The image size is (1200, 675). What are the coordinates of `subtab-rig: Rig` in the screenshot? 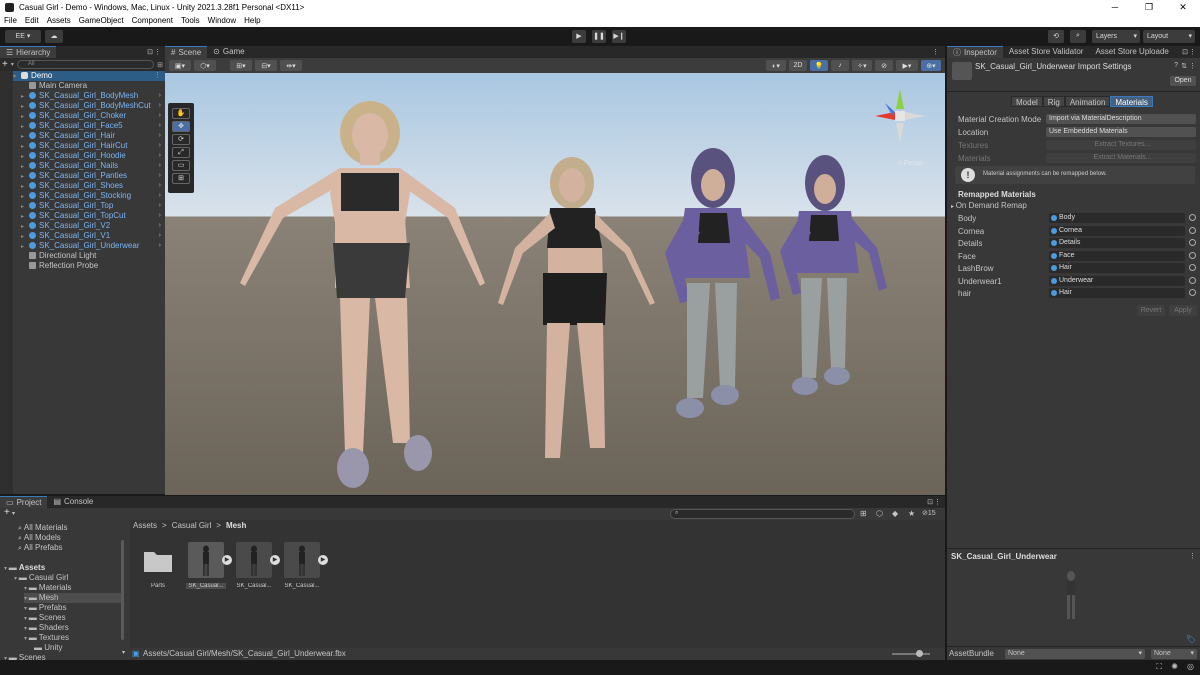 It's located at (1053, 101).